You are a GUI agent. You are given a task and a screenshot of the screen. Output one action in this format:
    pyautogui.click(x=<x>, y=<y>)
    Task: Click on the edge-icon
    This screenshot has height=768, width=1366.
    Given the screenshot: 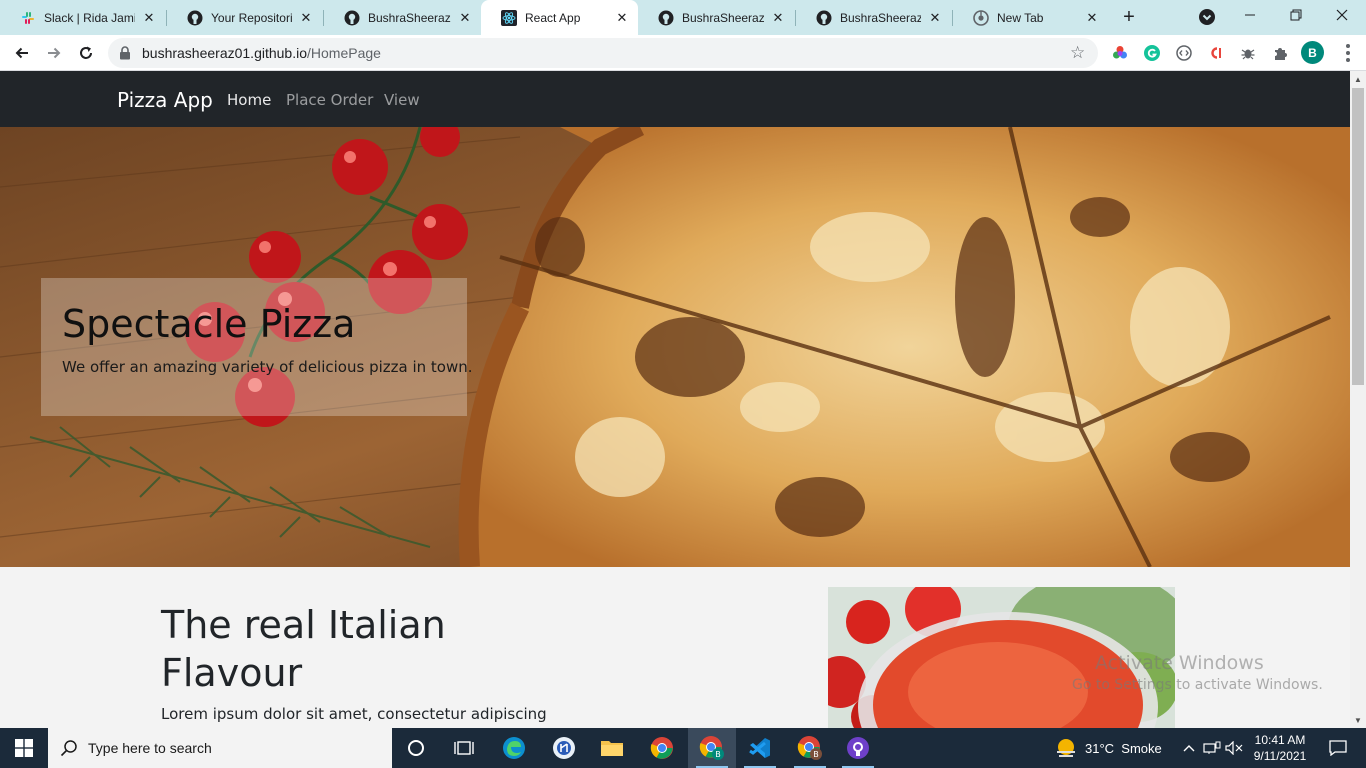 What is the action you would take?
    pyautogui.click(x=514, y=748)
    